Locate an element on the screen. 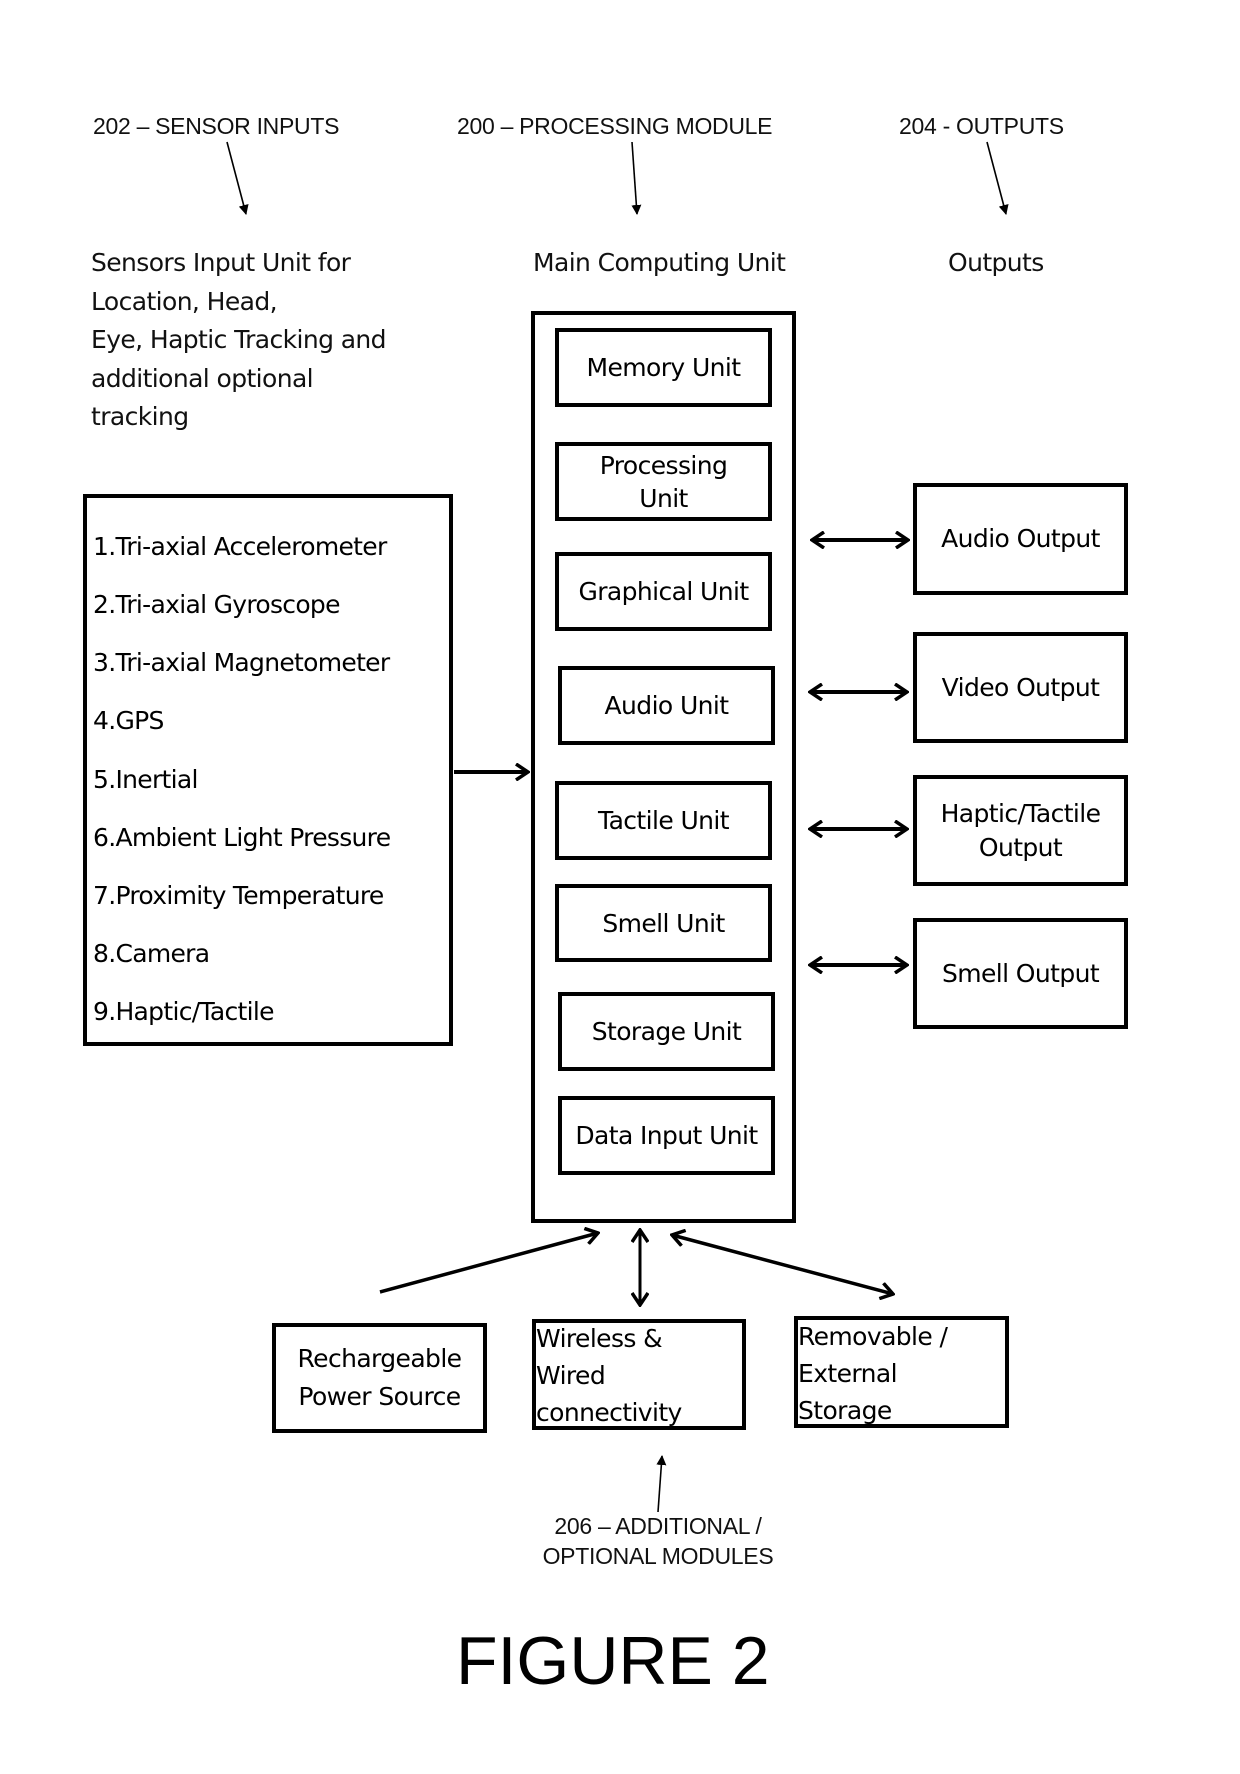 The image size is (1240, 1774). audio-output-box: Audio Output is located at coordinates (1020, 539).